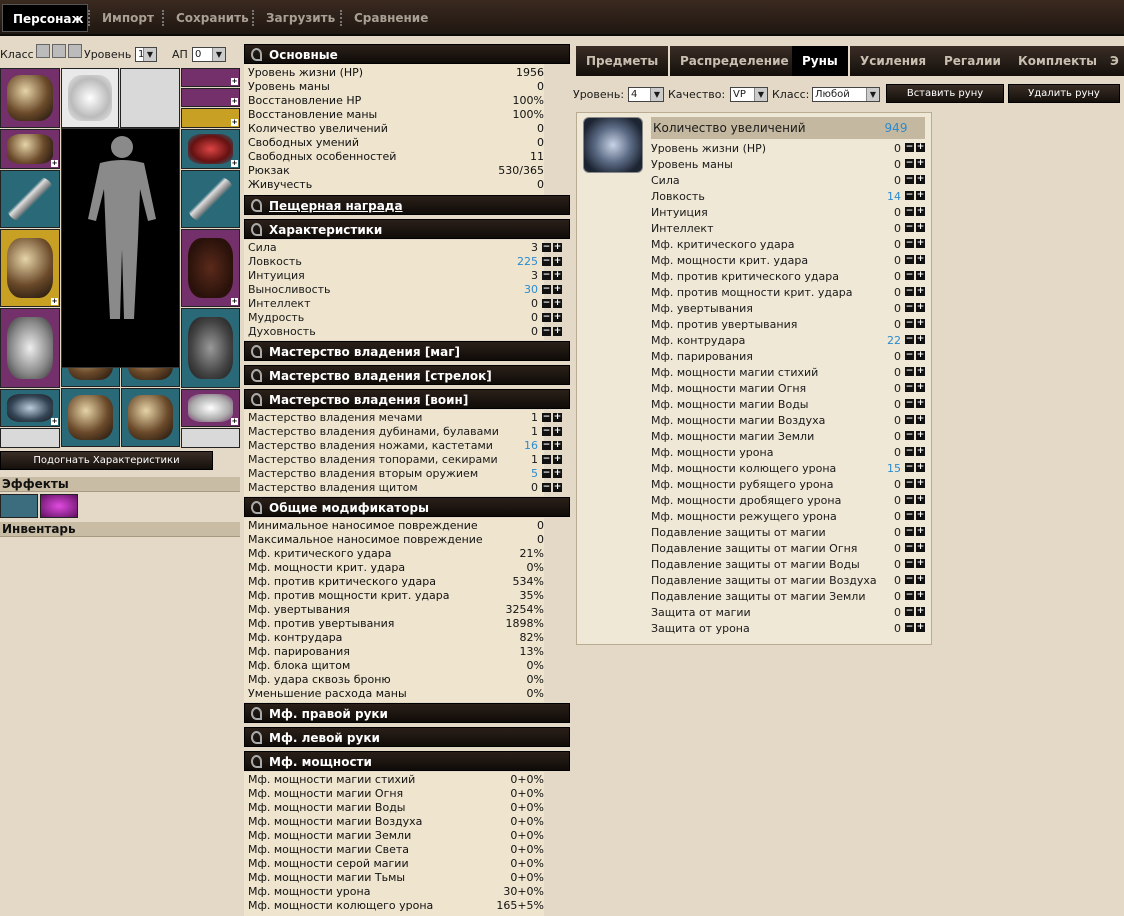  I want to click on tab-items: Предметы, so click(622, 61).